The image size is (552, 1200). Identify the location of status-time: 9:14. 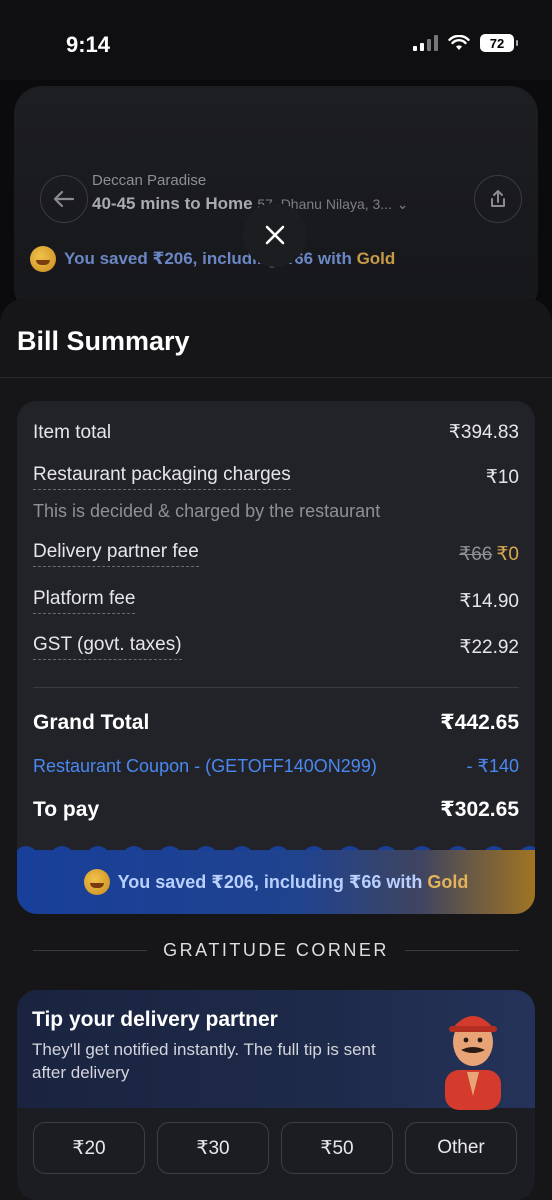
(88, 44).